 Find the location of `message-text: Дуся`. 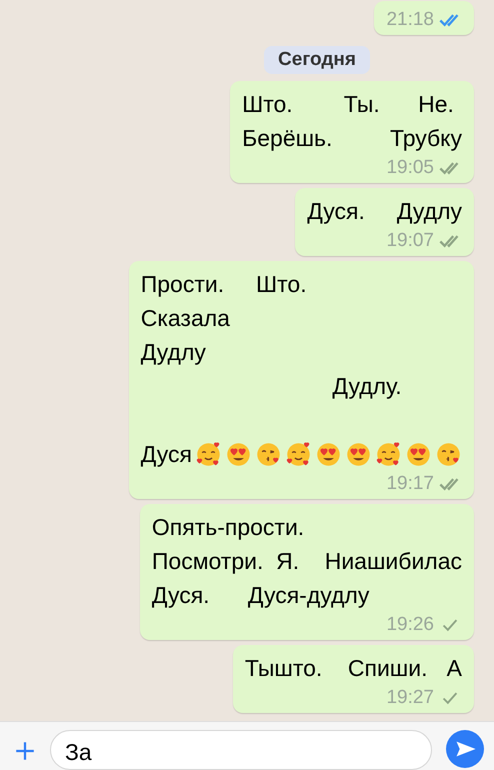

message-text: Дуся is located at coordinates (166, 454).